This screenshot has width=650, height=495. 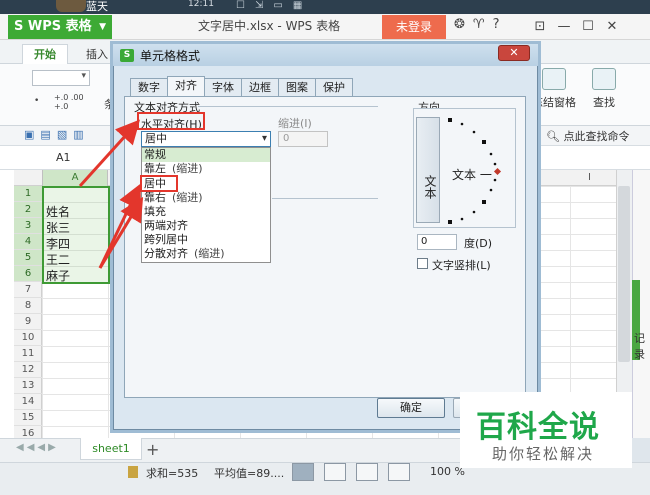 I want to click on tab-insert: 插入, so click(x=97, y=54).